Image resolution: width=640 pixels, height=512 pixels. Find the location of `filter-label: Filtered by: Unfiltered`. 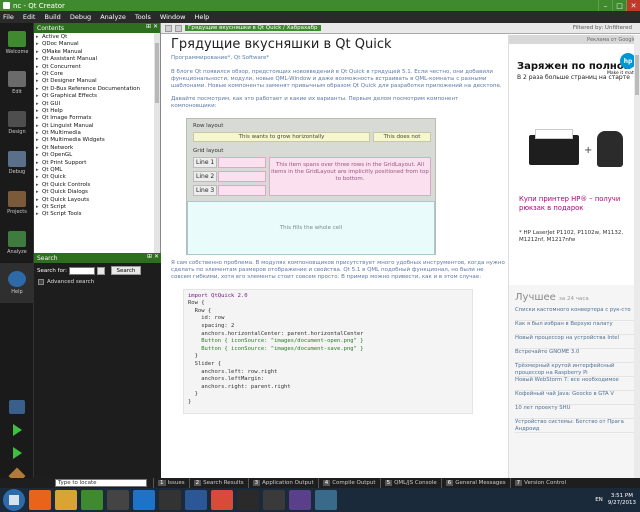

filter-label: Filtered by: Unfiltered is located at coordinates (602, 28).